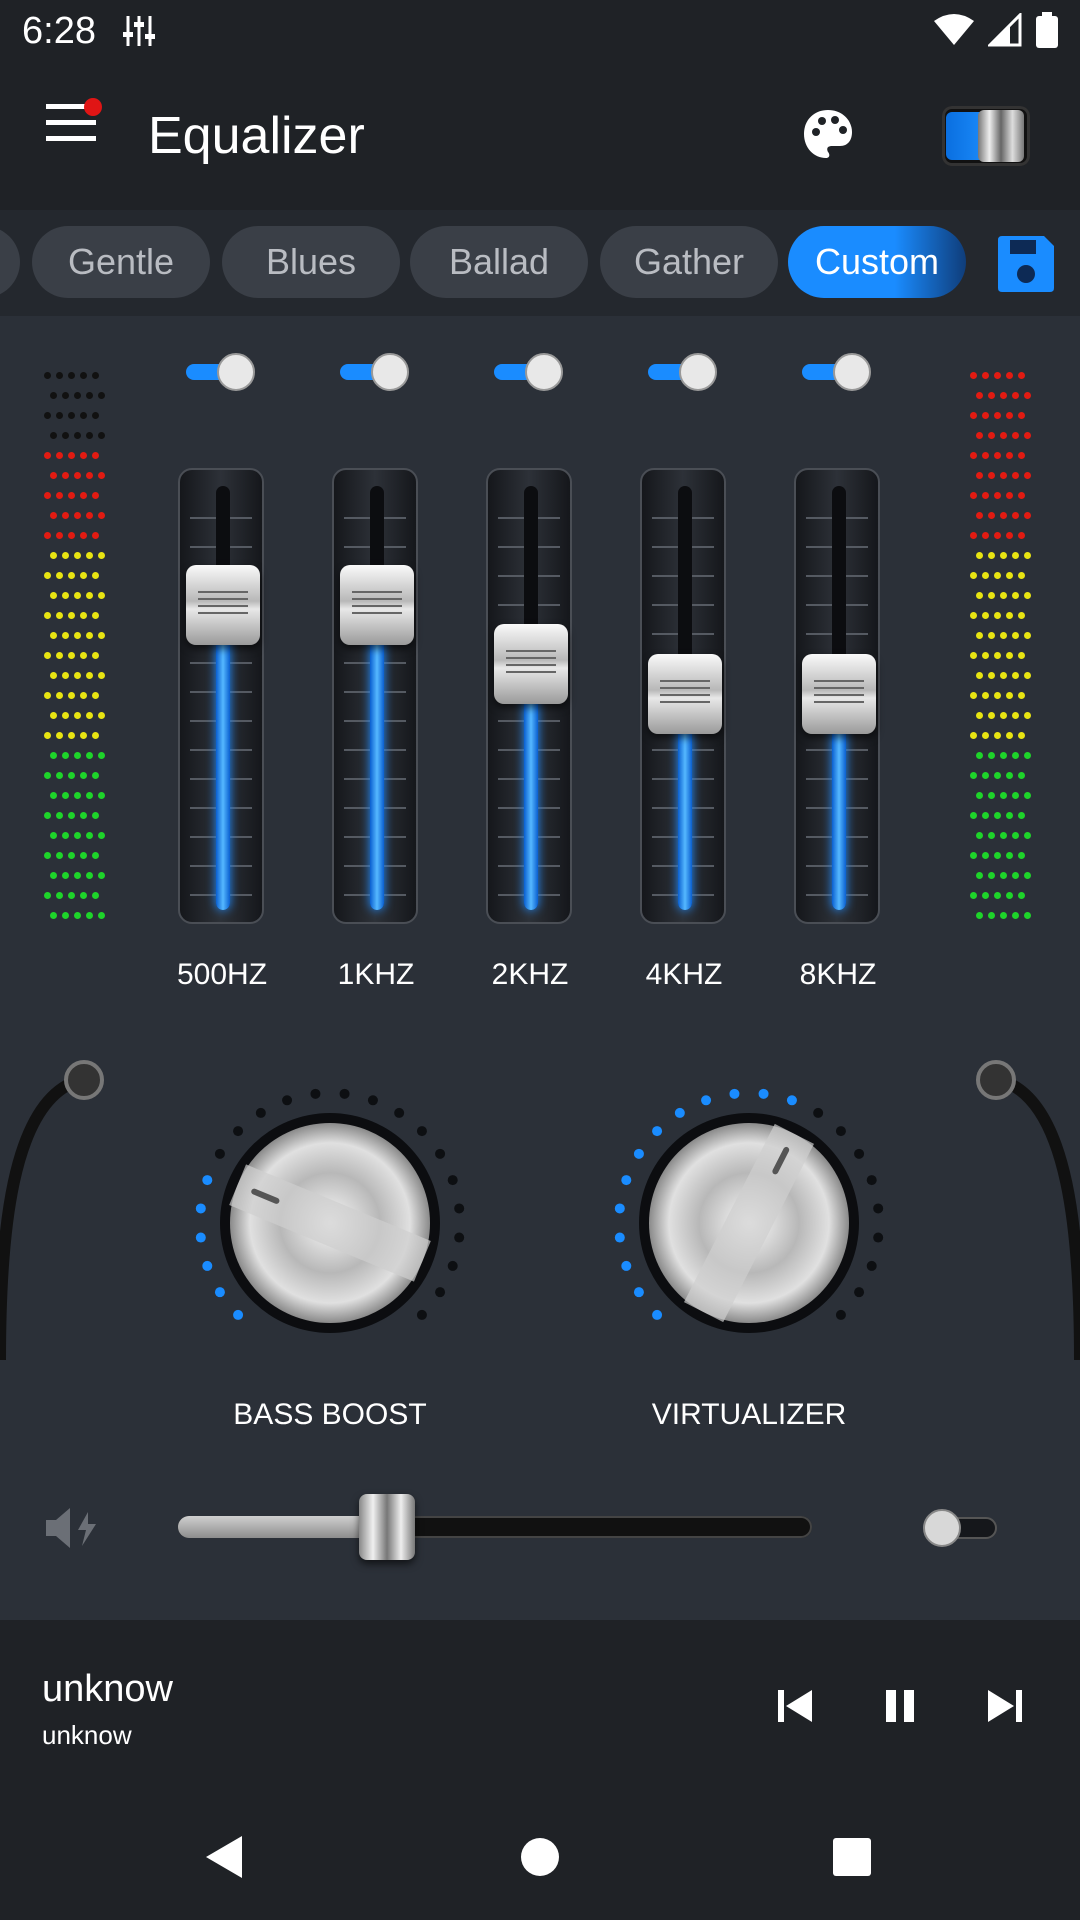  What do you see at coordinates (93, 107) in the screenshot?
I see `notification-dot` at bounding box center [93, 107].